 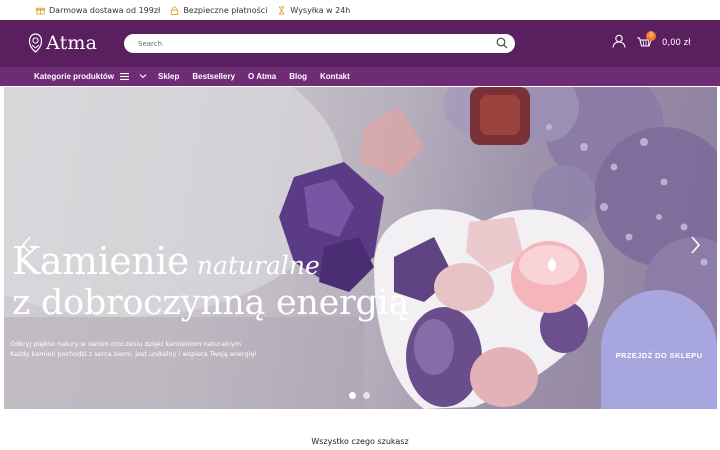 I want to click on hero-title-script: naturalne, so click(x=258, y=265).